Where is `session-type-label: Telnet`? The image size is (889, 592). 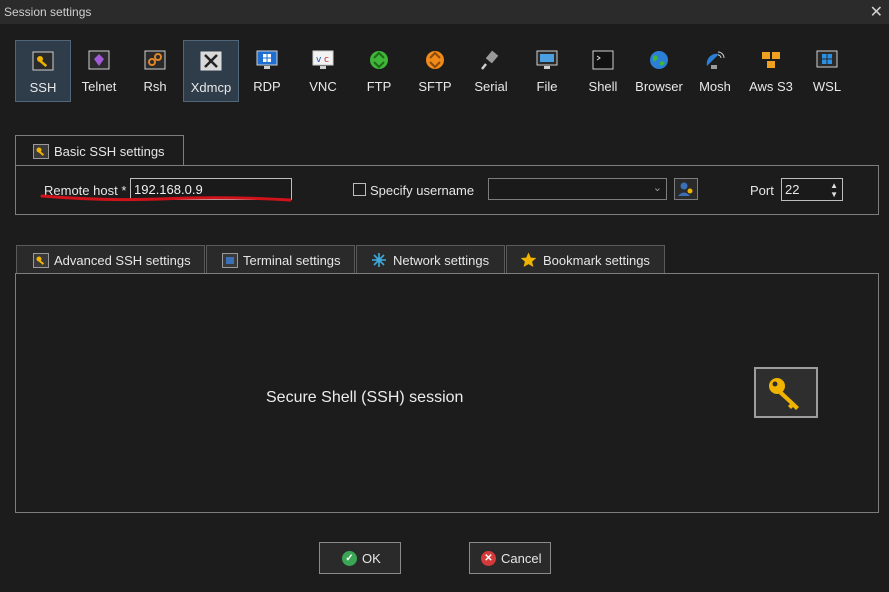
session-type-label: Telnet is located at coordinates (99, 86).